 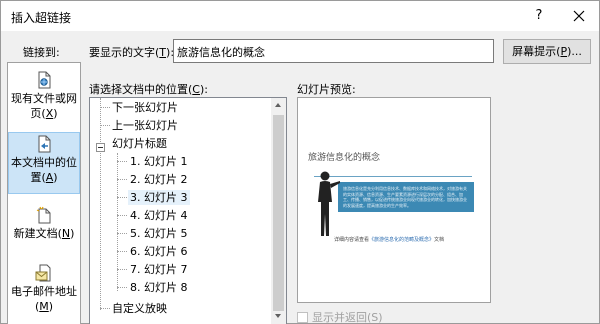 I want to click on collapse-icon, so click(x=100, y=147).